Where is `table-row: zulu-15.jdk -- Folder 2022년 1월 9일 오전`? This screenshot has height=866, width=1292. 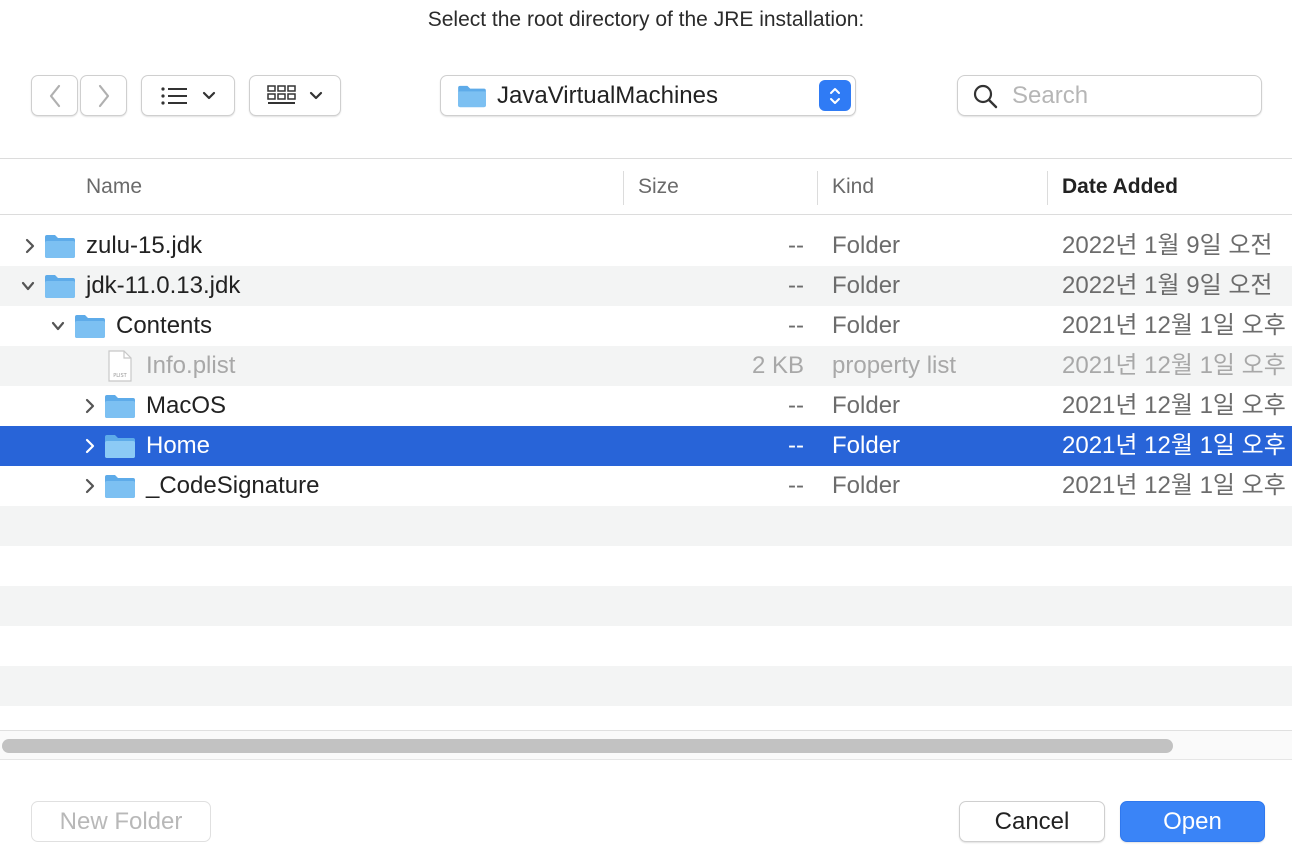
table-row: zulu-15.jdk -- Folder 2022년 1월 9일 오전 is located at coordinates (646, 246).